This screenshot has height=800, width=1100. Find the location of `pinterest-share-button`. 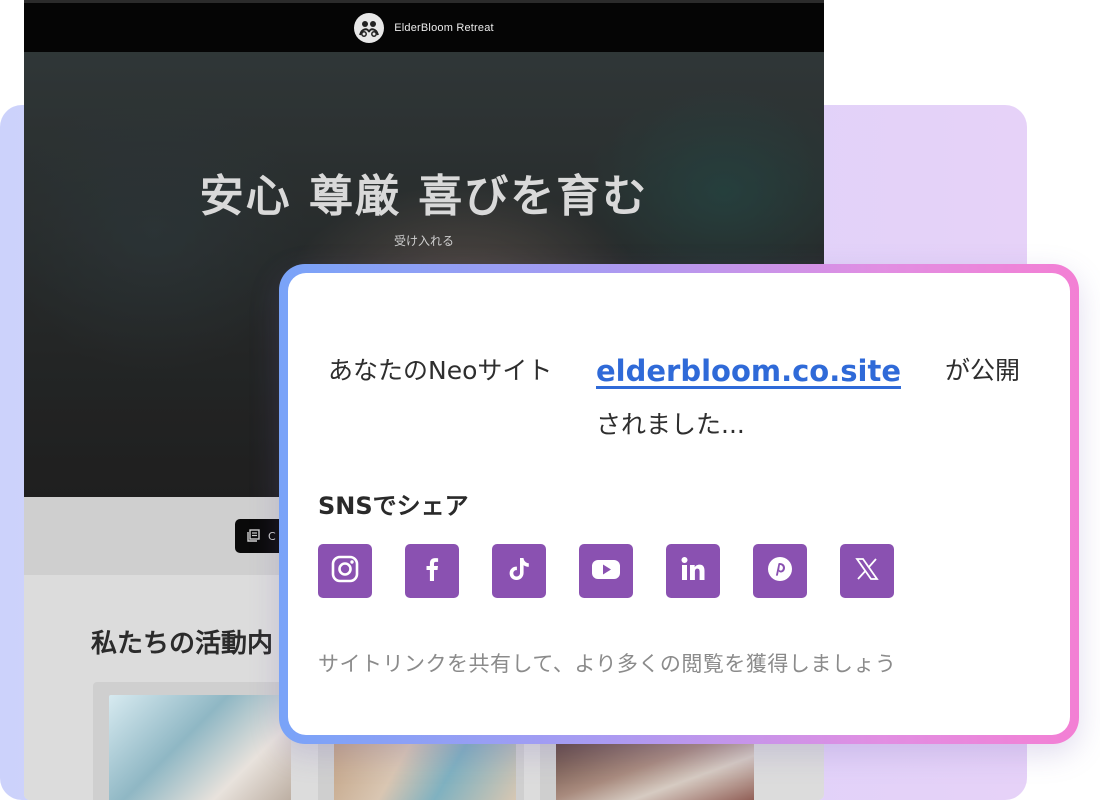

pinterest-share-button is located at coordinates (780, 571).